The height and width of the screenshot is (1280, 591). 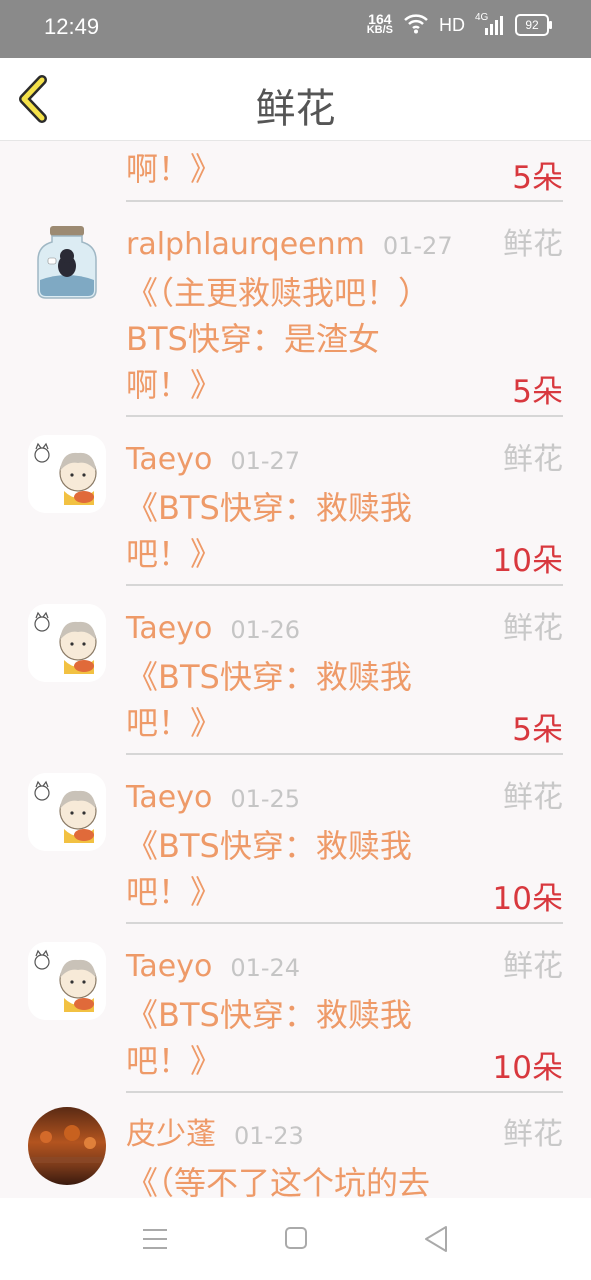 I want to click on battery-icon: 92, so click(x=533, y=25).